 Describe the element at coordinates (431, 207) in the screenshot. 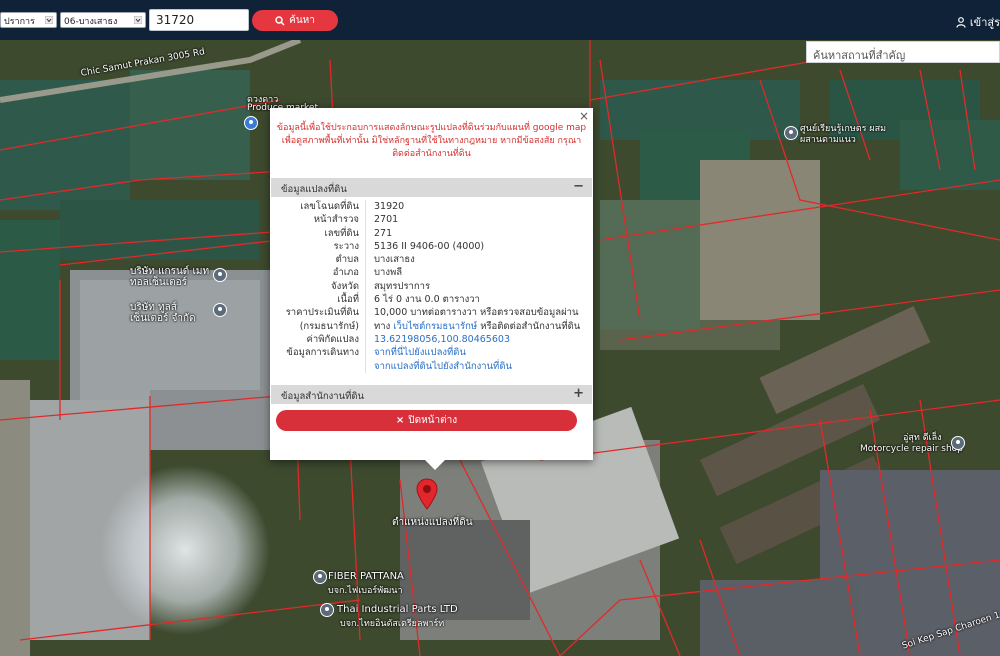

I see `detail-row: เลขโฉนดที่ดิน 31920` at that location.